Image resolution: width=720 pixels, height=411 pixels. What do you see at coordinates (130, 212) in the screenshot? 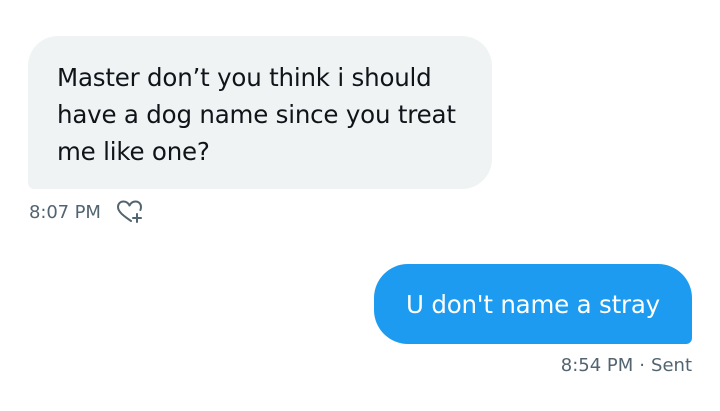
I see `heart-plus-icon` at bounding box center [130, 212].